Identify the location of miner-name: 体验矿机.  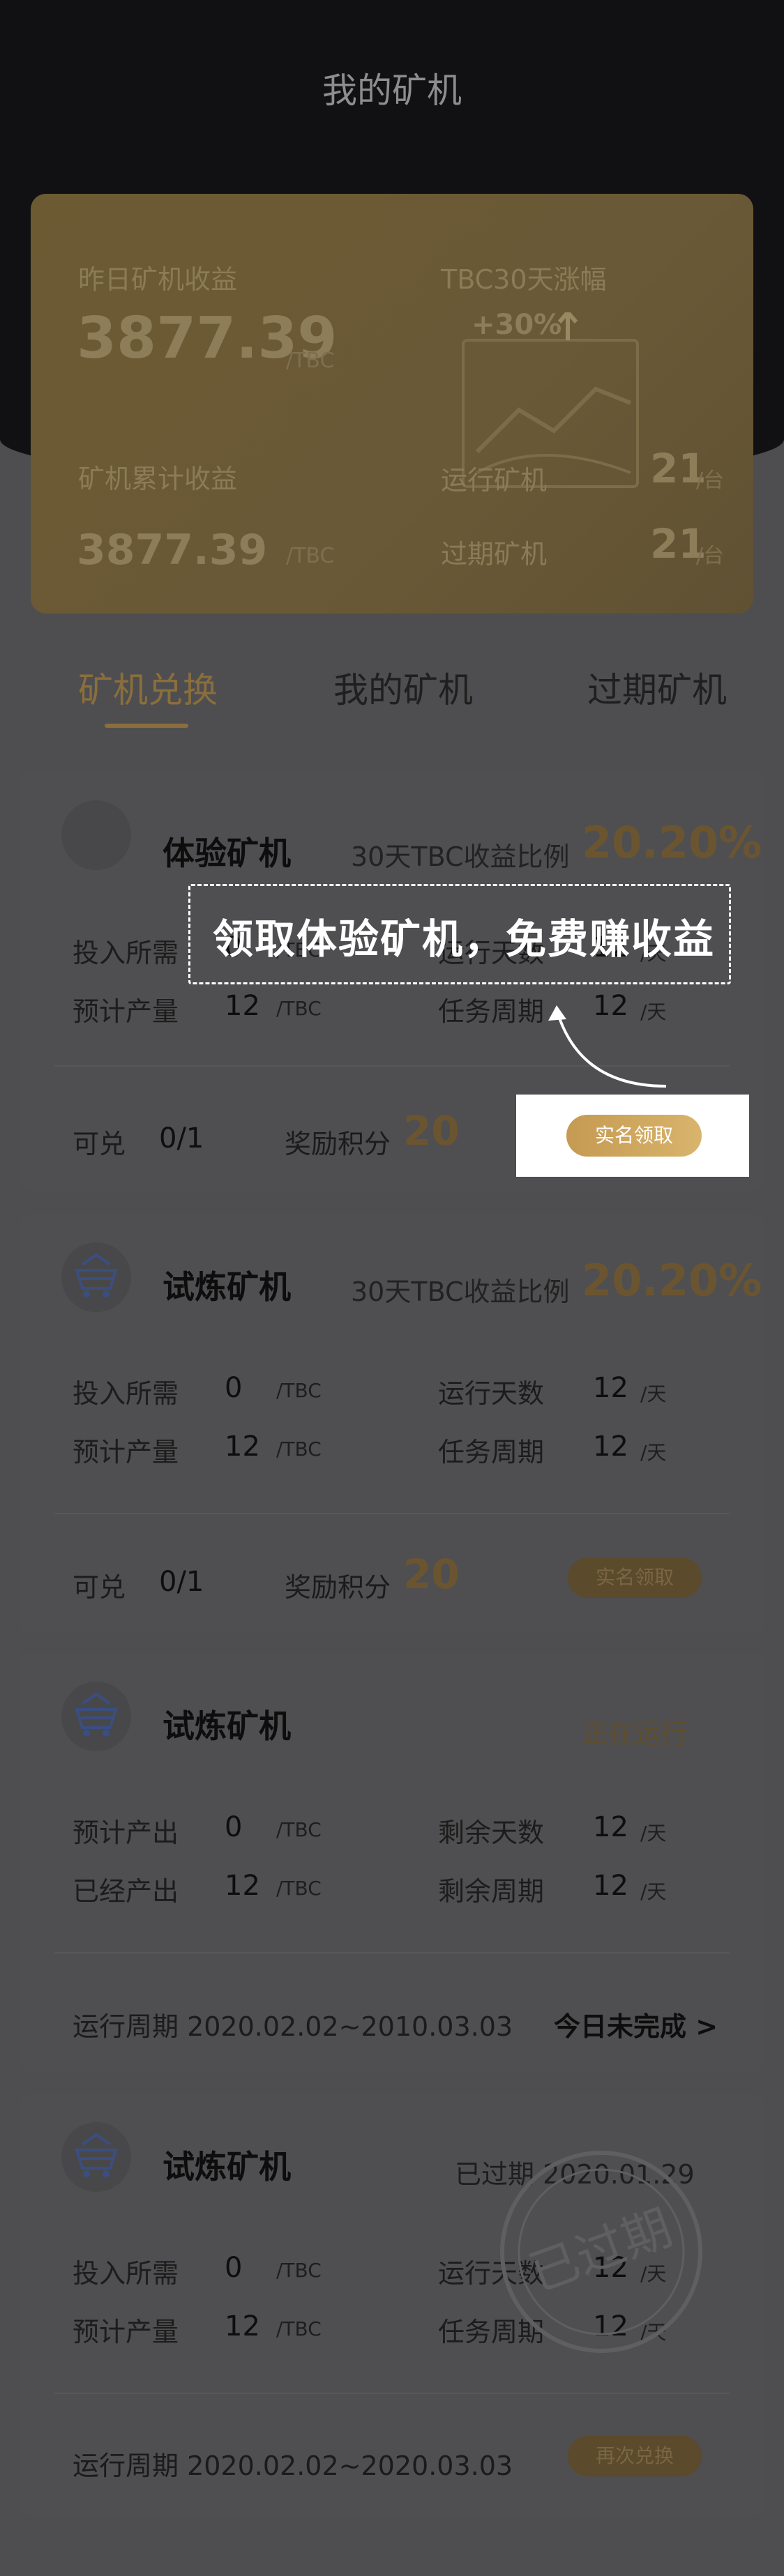
(227, 853).